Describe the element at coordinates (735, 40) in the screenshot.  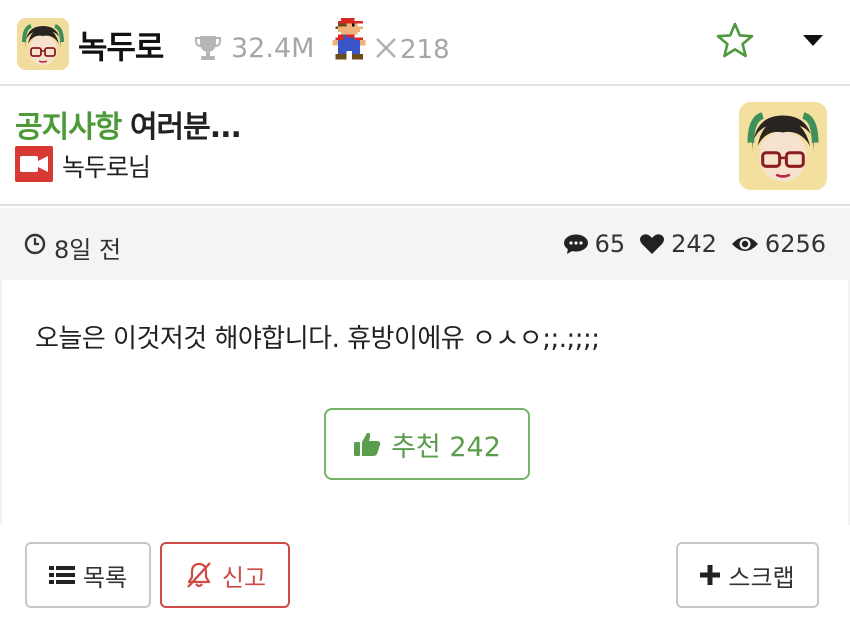
I see `star-icon` at that location.